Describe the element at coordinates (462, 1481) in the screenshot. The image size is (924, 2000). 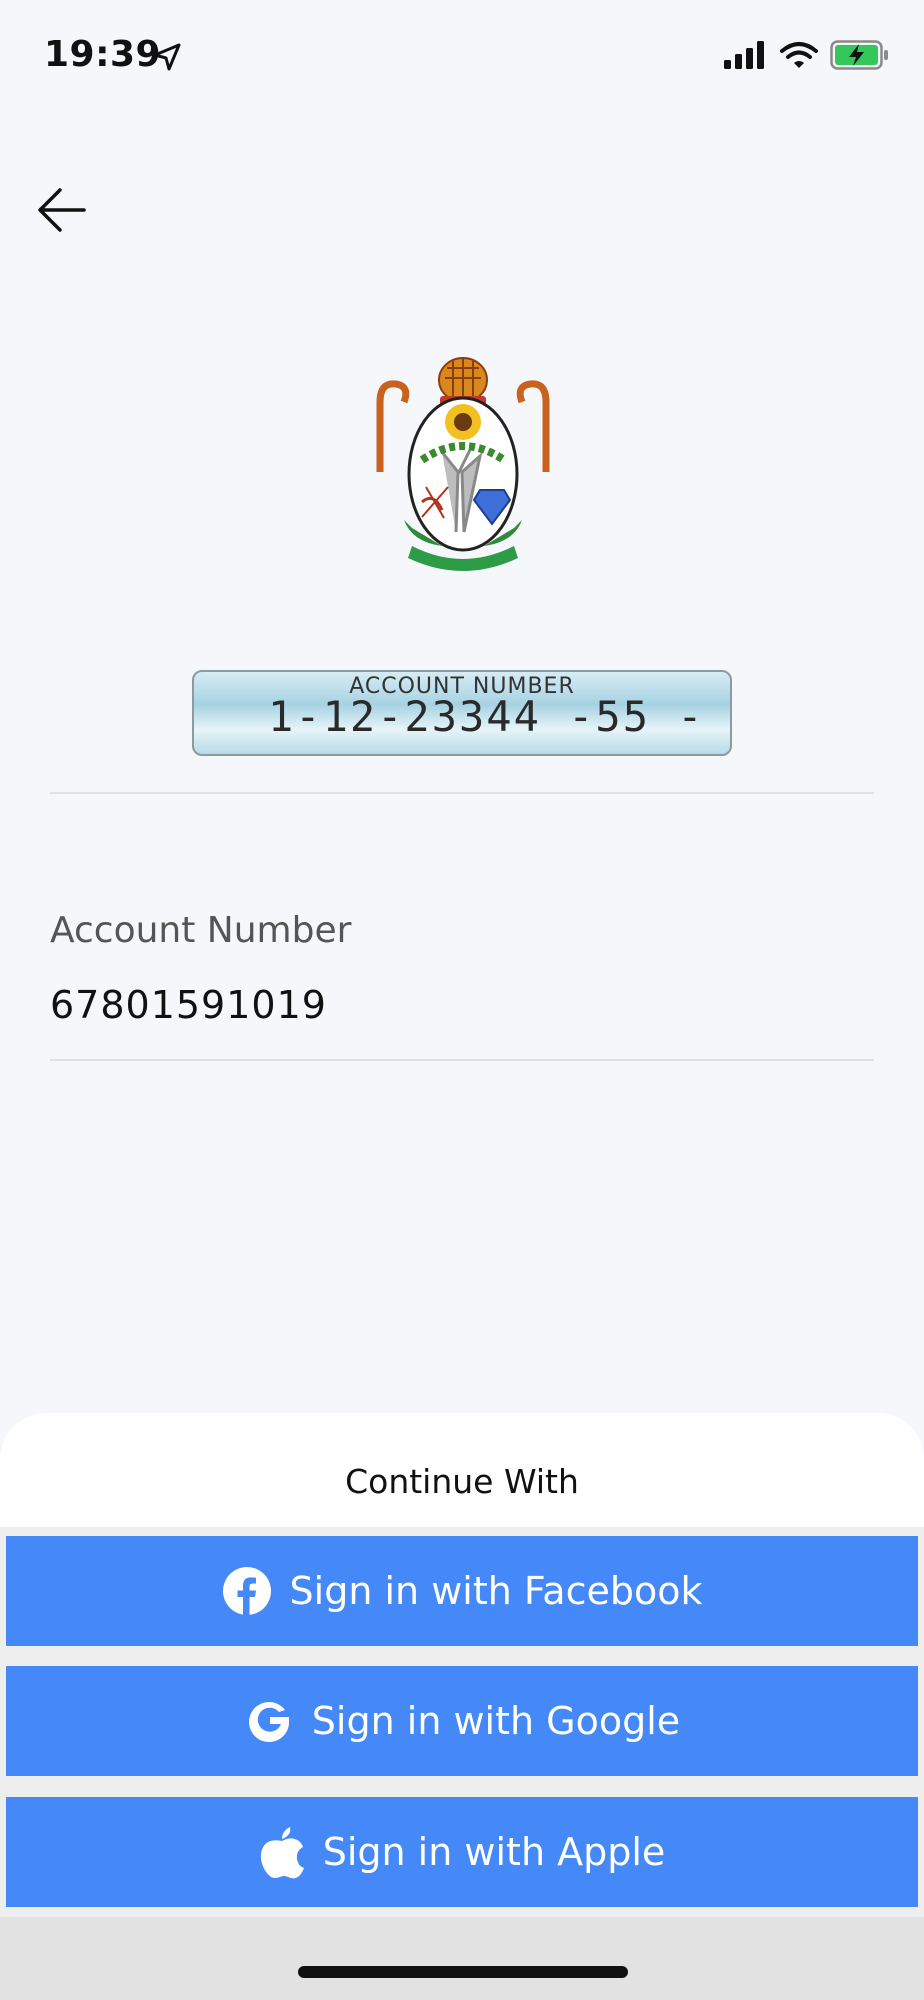
I see `continue-with-title: Continue With` at that location.